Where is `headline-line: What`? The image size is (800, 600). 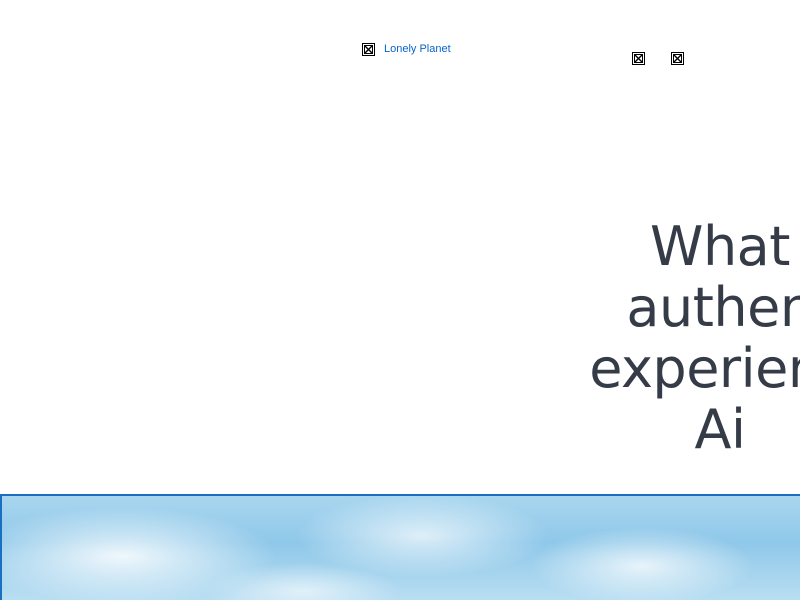
headline-line: What is located at coordinates (720, 246).